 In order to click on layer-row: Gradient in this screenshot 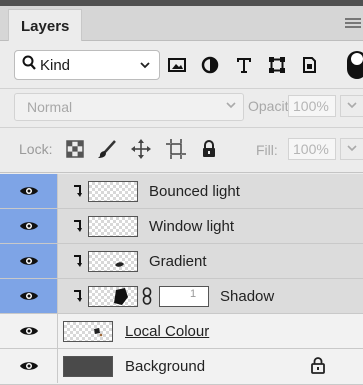, I will do `click(181, 261)`.